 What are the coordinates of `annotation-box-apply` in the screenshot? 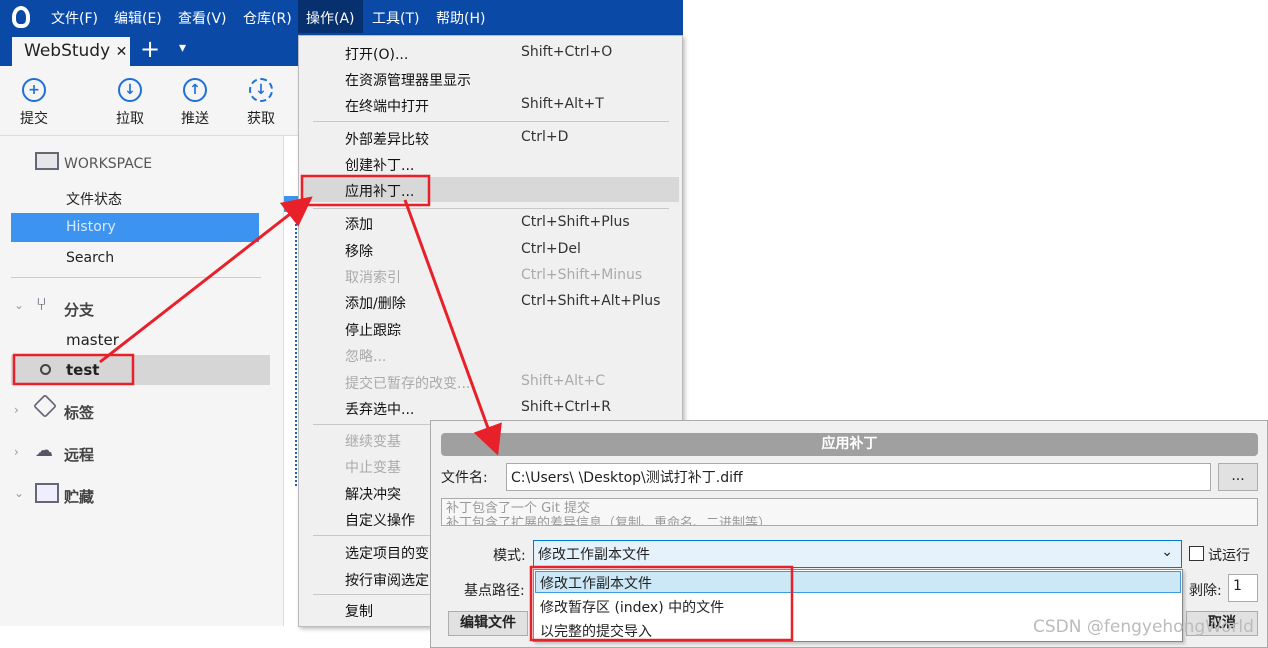 It's located at (365, 190).